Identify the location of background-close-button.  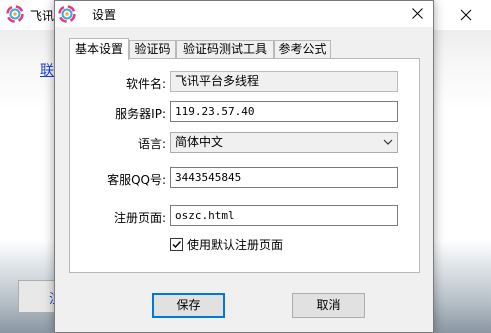
(465, 15).